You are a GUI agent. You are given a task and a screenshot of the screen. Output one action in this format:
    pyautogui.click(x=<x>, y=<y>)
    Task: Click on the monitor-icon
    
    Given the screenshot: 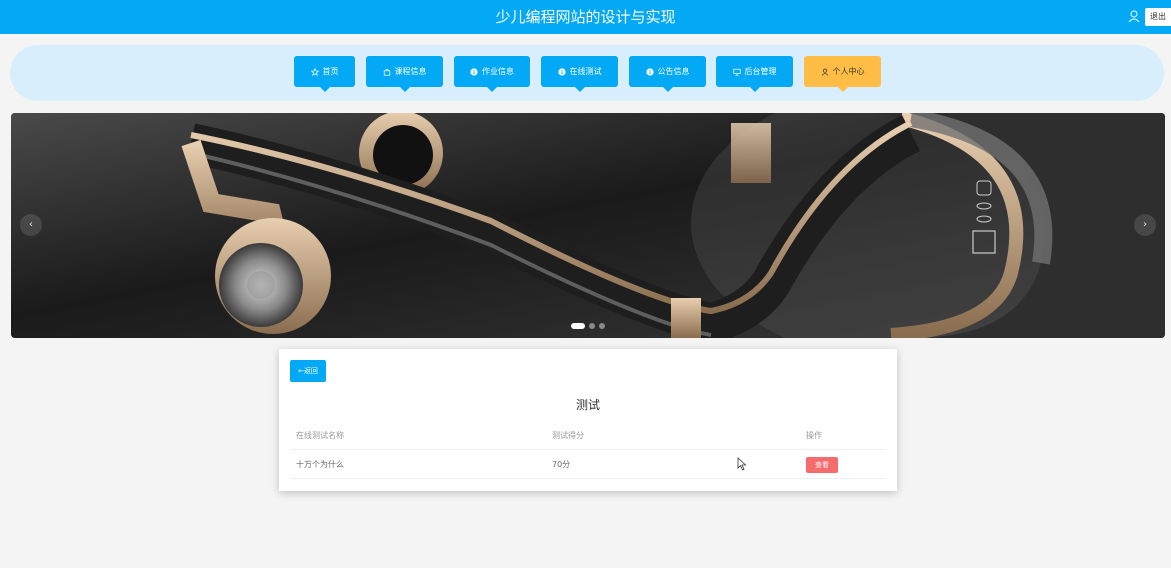 What is the action you would take?
    pyautogui.click(x=736, y=72)
    